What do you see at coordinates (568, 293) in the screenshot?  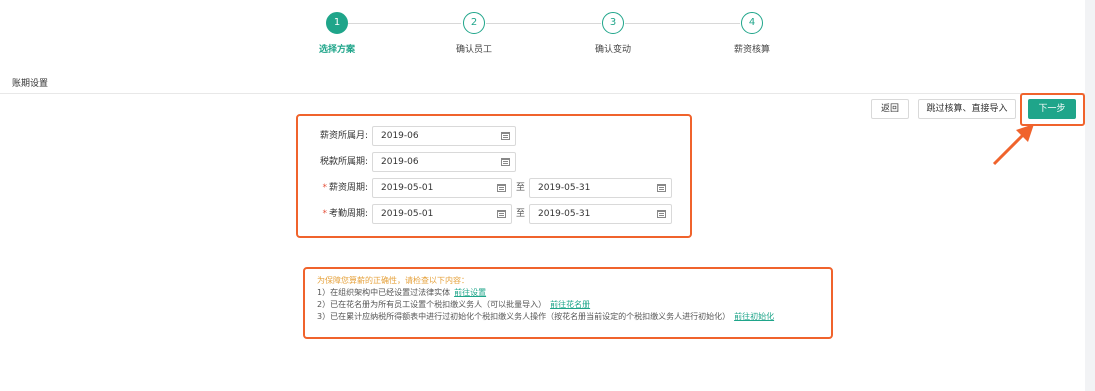 I see `notice-item: 1）在组织架构中已经设置过法律实体 前往设置` at bounding box center [568, 293].